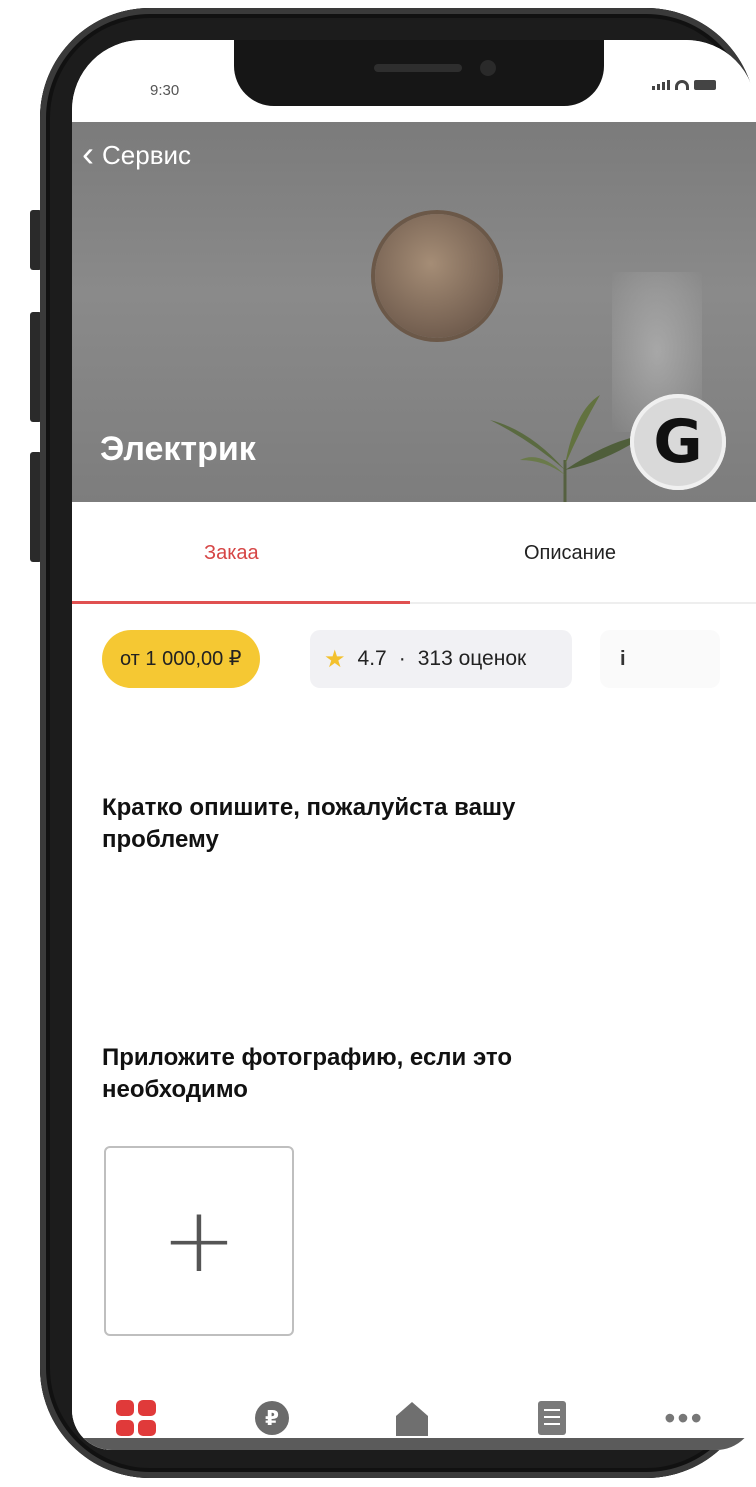 This screenshot has width=756, height=1487. I want to click on add-photo-button: +, so click(199, 1241).